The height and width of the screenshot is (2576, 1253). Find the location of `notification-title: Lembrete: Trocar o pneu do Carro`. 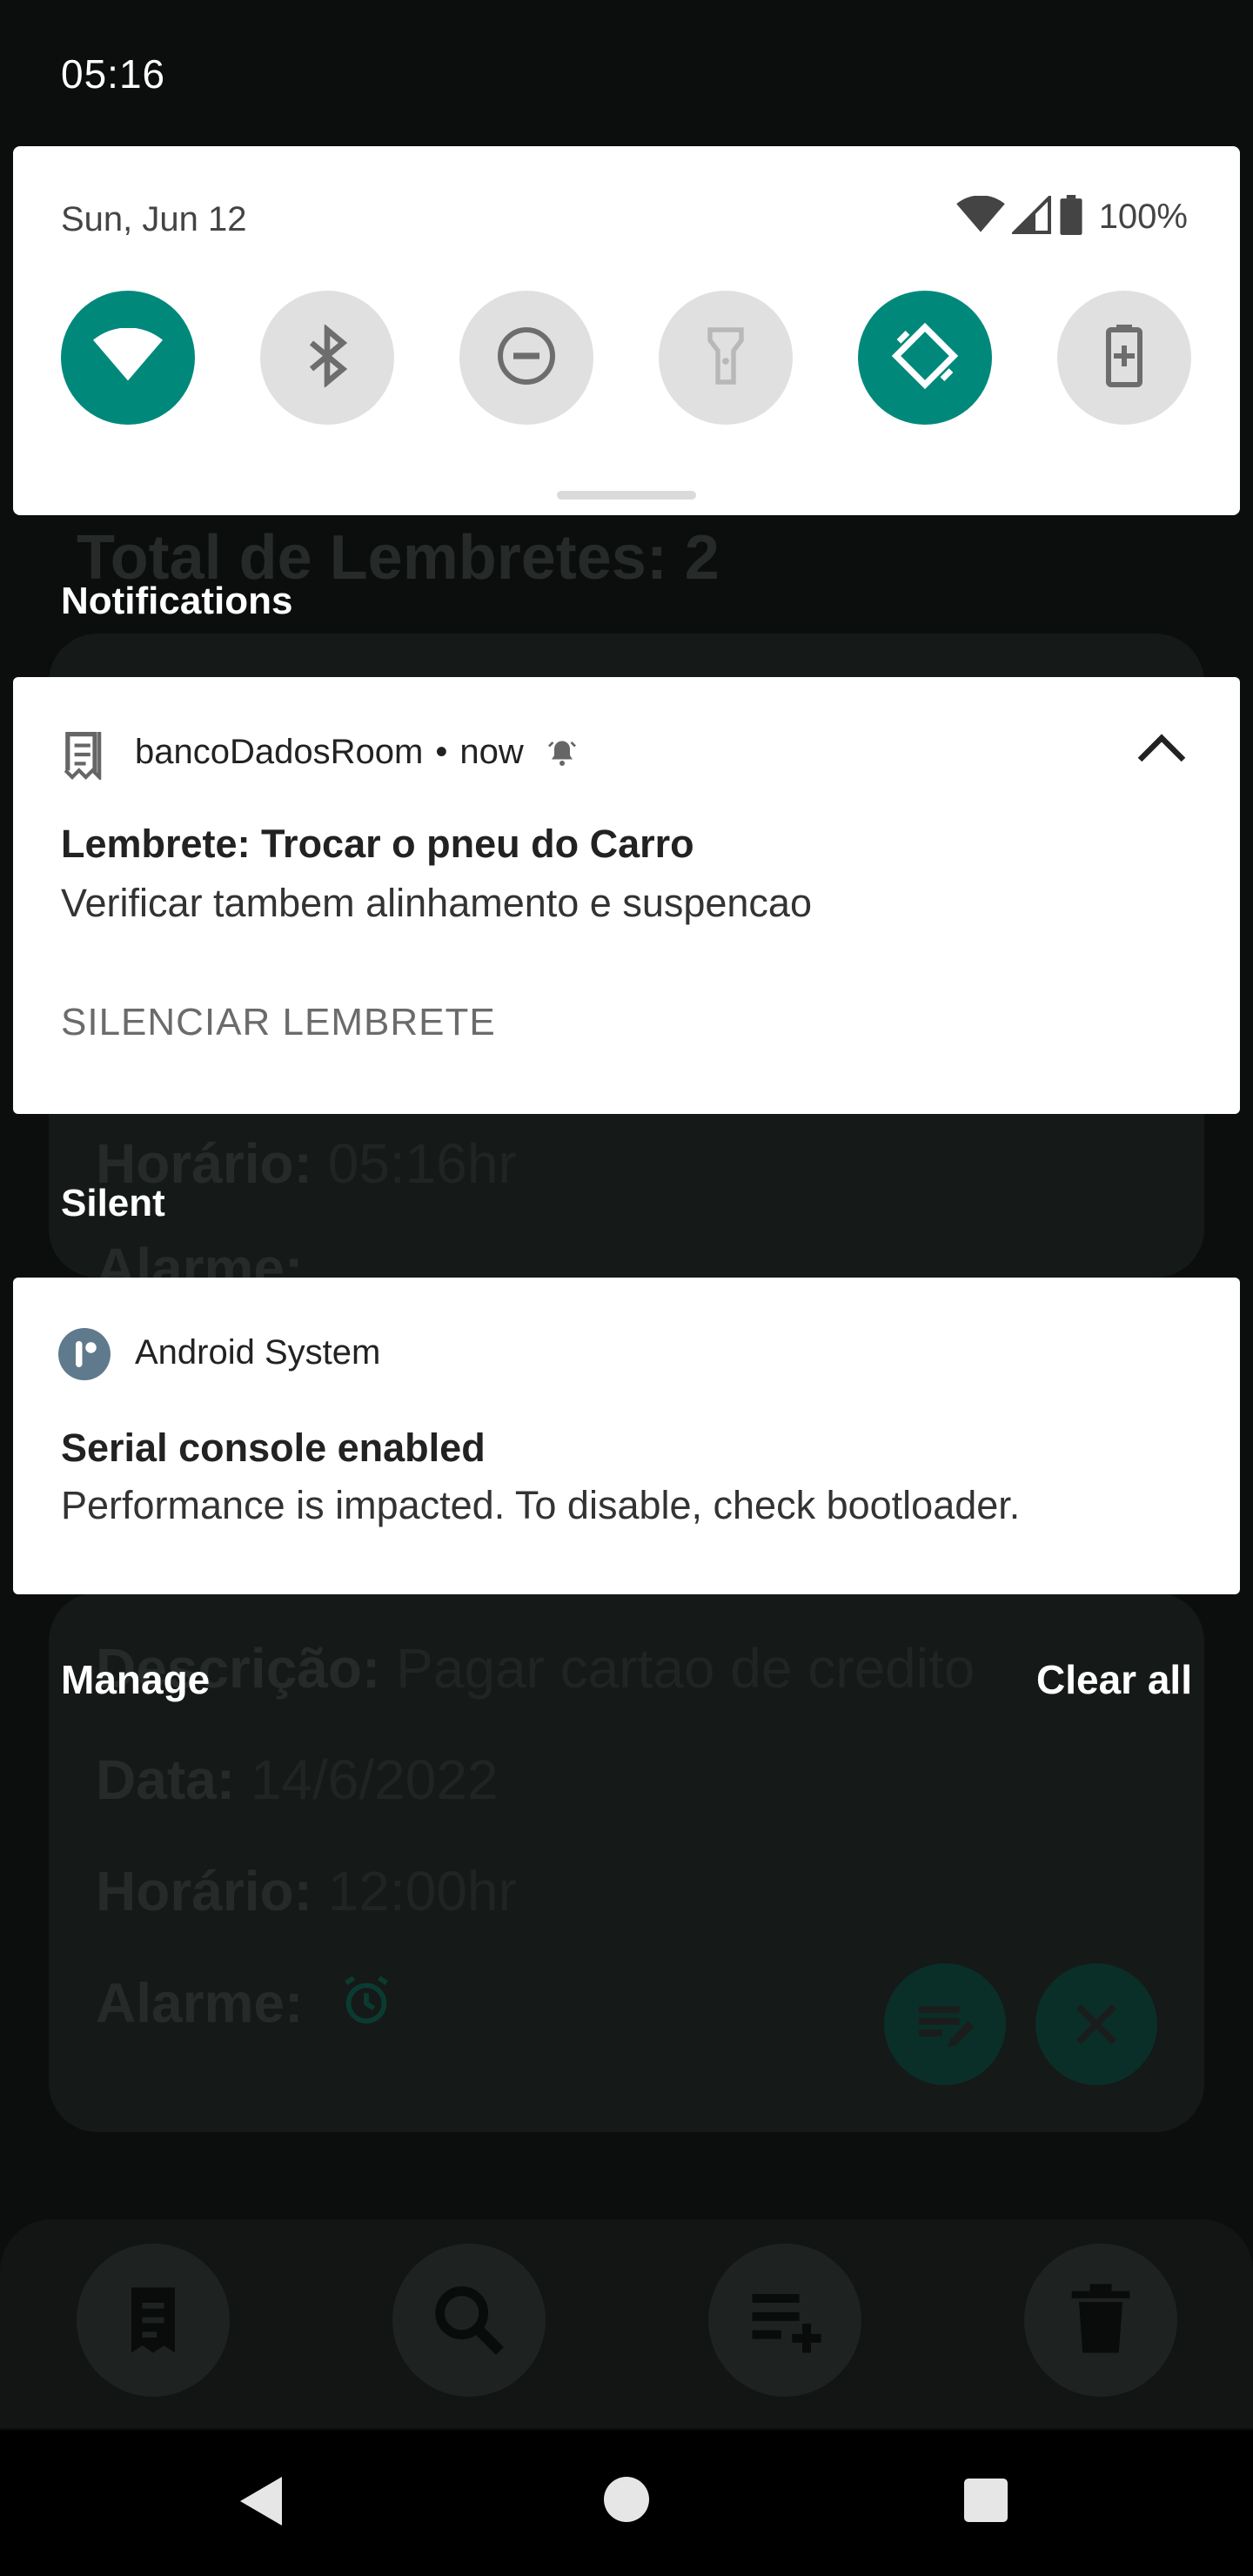

notification-title: Lembrete: Trocar o pneu do Carro is located at coordinates (377, 844).